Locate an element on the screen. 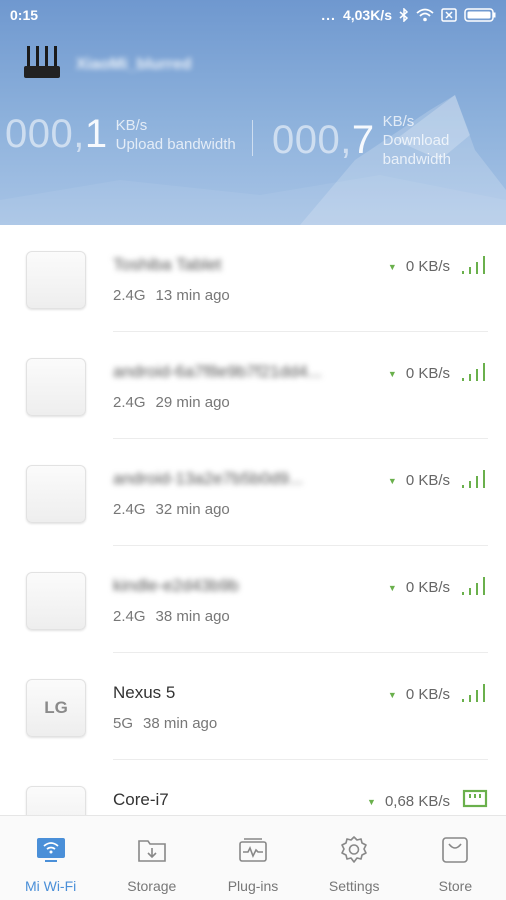 This screenshot has height=900, width=506. storage-download-icon is located at coordinates (152, 850).